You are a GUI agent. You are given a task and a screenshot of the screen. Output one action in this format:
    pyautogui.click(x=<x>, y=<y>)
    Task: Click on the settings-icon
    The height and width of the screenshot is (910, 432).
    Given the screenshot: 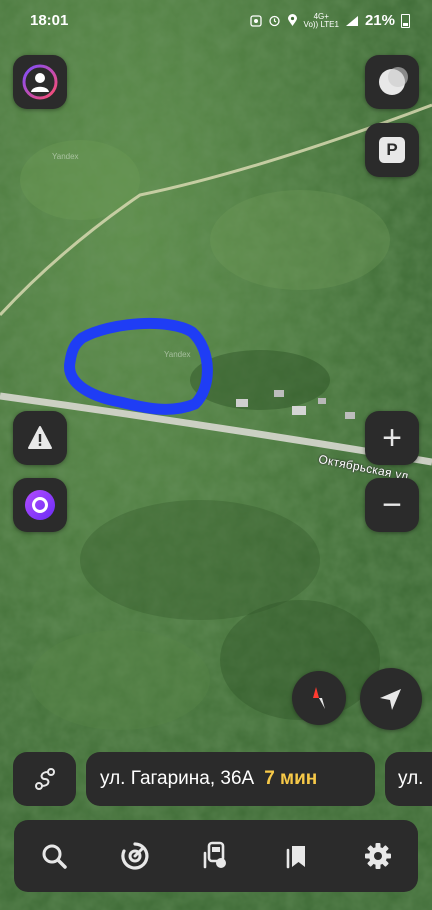 What is the action you would take?
    pyautogui.click(x=377, y=856)
    